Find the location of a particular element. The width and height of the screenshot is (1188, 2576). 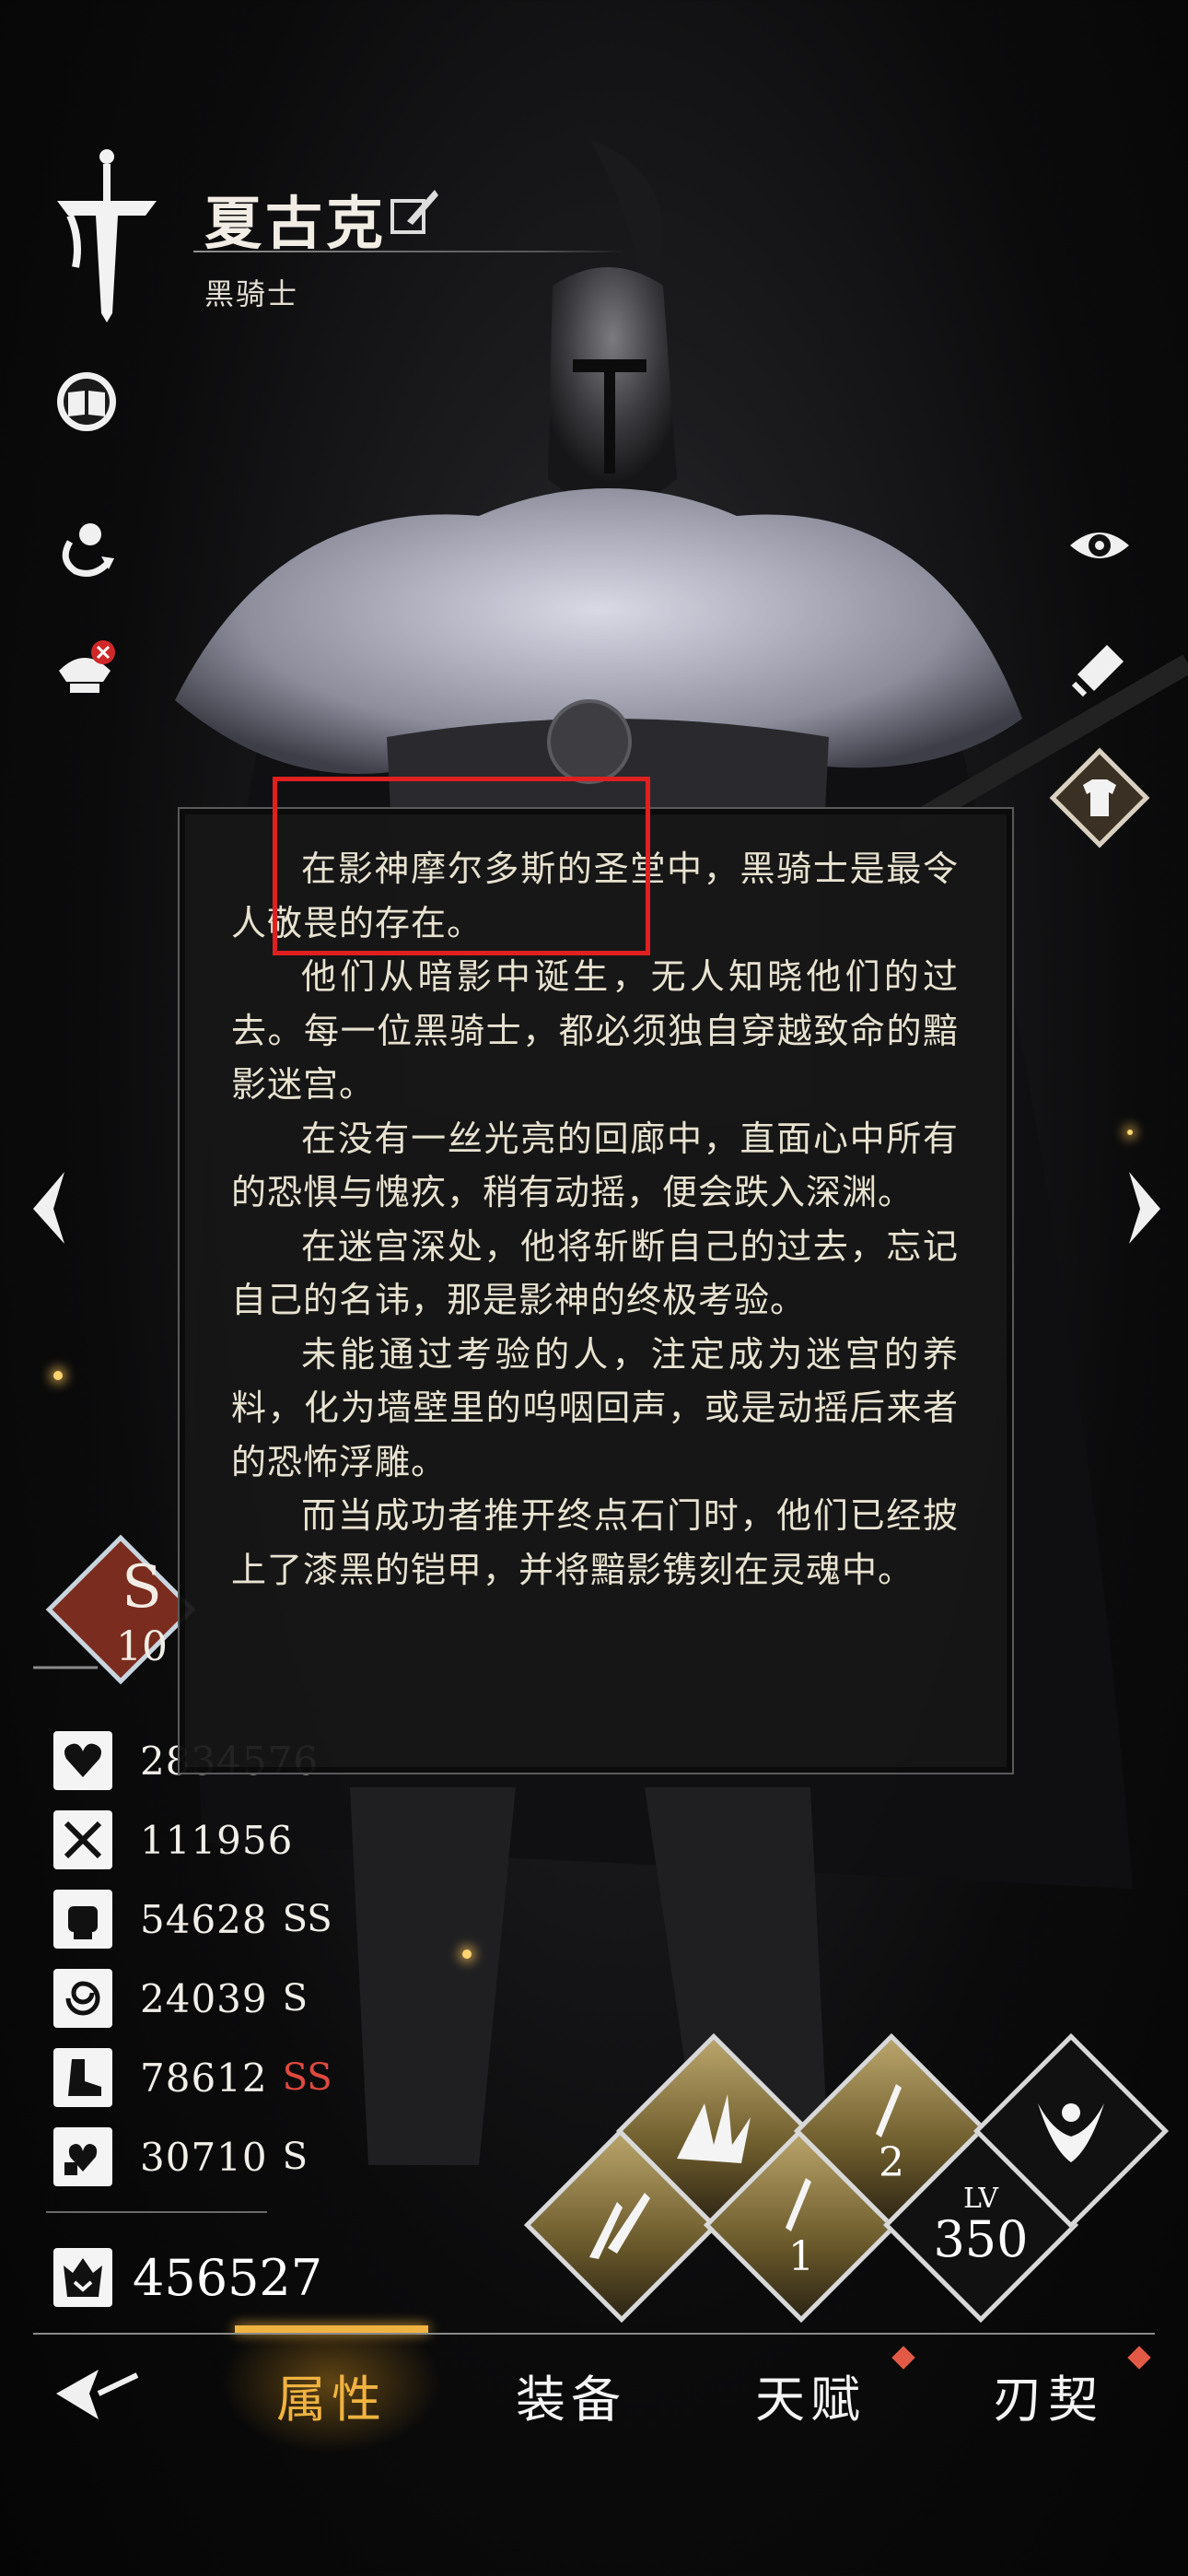

next-hero-arrow-icon is located at coordinates (1143, 1207).